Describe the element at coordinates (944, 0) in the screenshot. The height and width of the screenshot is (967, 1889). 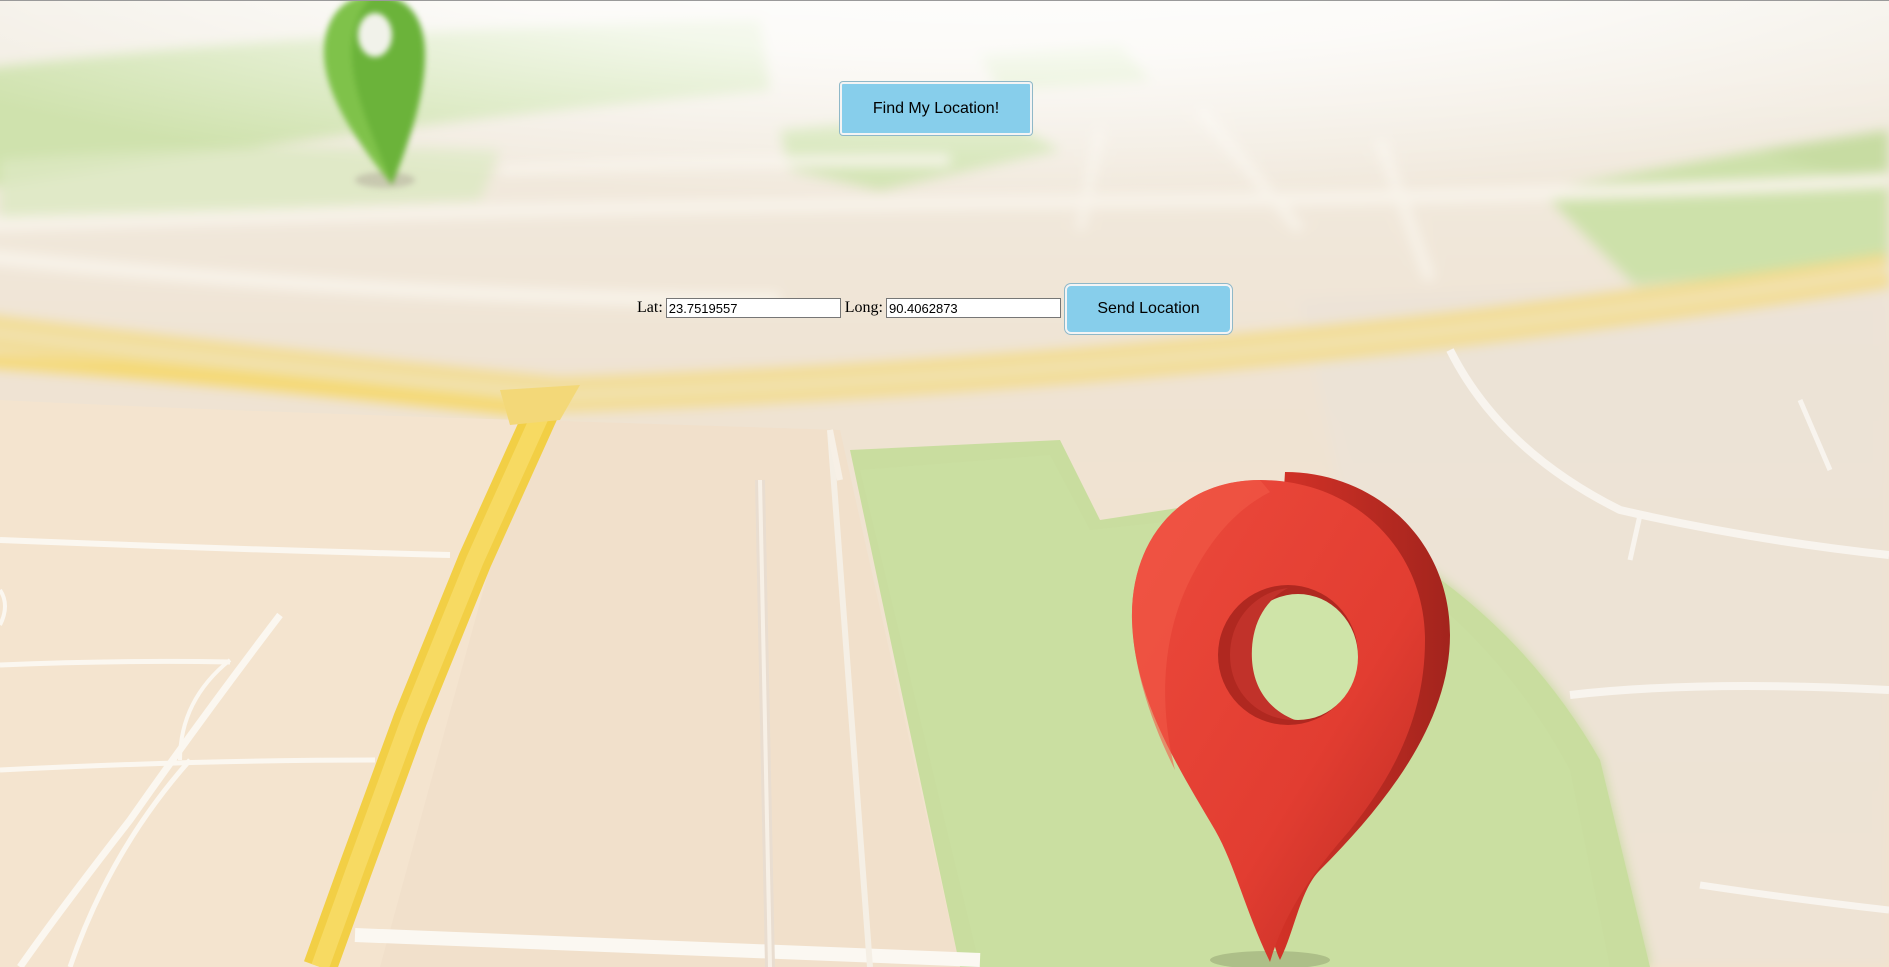
I see `window-top-border` at that location.